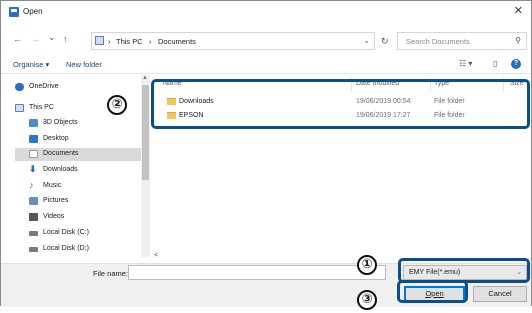 The image size is (532, 313). What do you see at coordinates (516, 64) in the screenshot?
I see `help-icon: ?` at bounding box center [516, 64].